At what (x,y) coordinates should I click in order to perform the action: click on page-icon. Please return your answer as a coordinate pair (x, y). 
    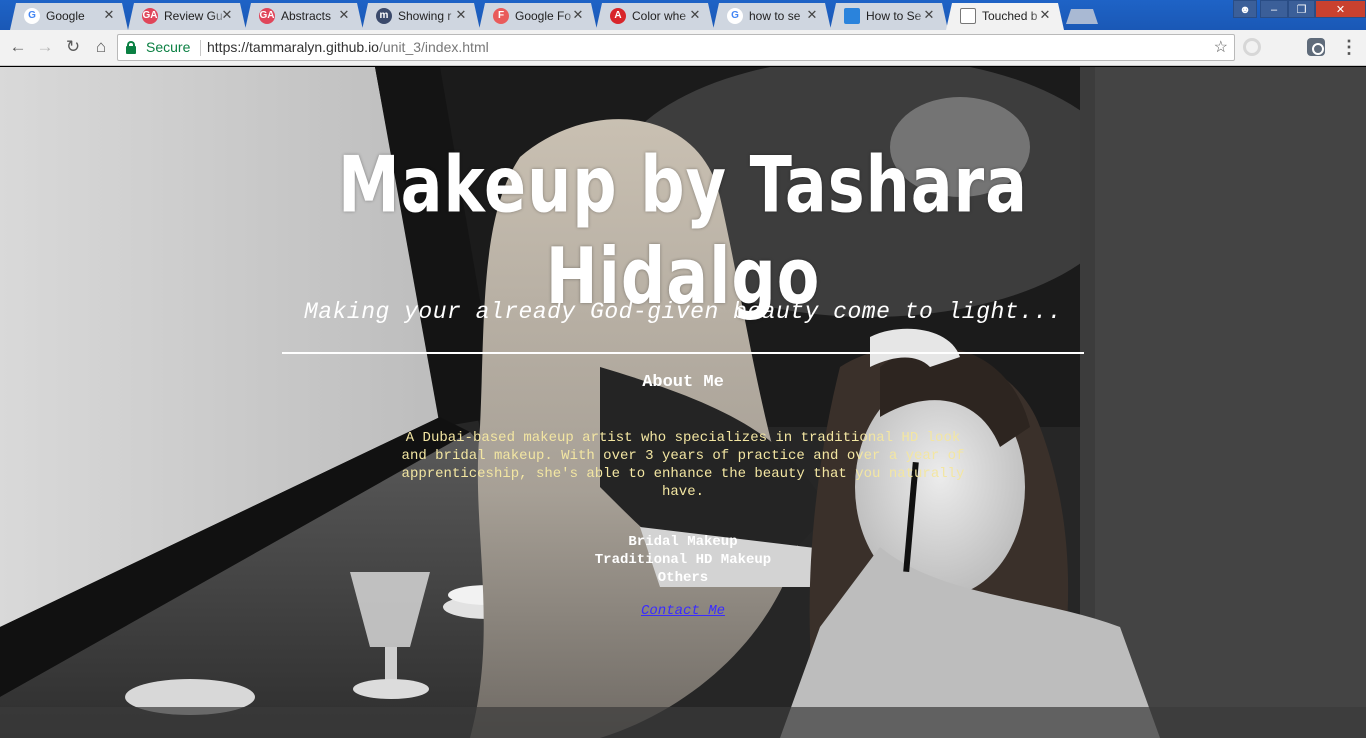
    Looking at the image, I should click on (968, 16).